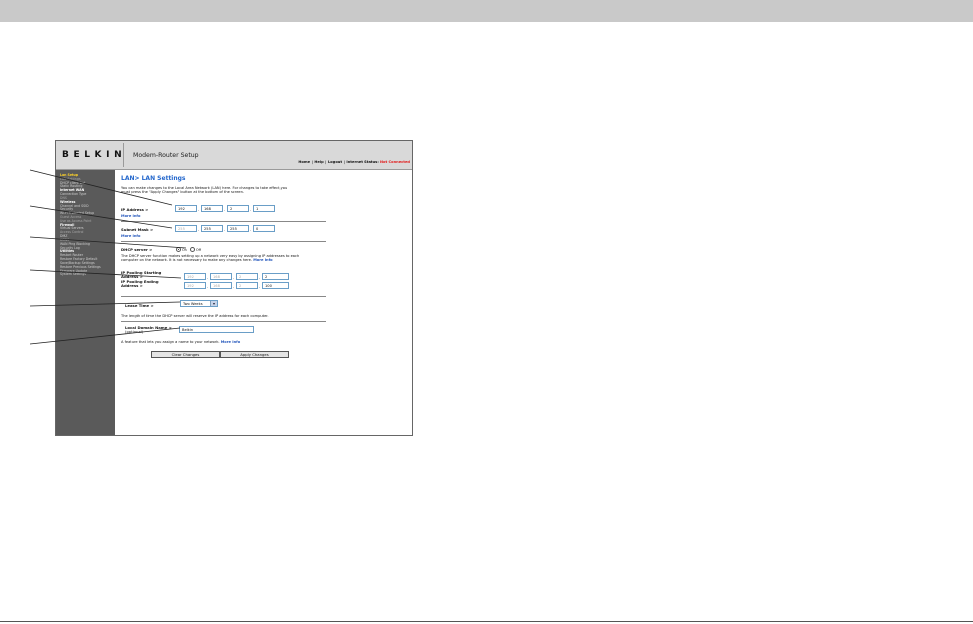 This screenshot has width=973, height=624. What do you see at coordinates (192, 249) in the screenshot?
I see `dhcp-off-radio` at bounding box center [192, 249].